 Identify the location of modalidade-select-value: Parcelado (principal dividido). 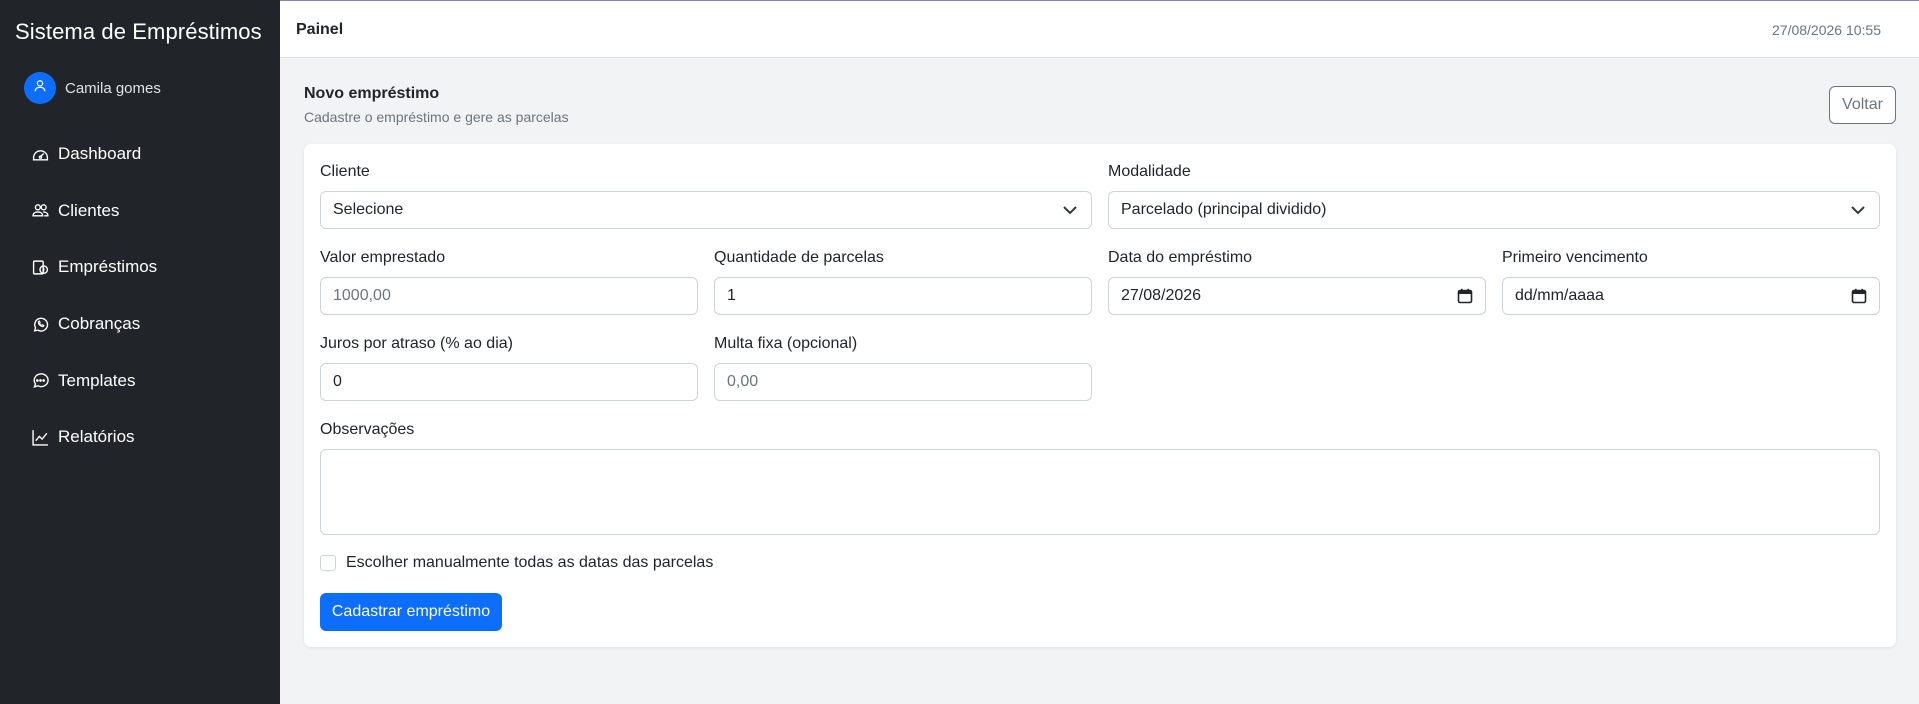
(1224, 209).